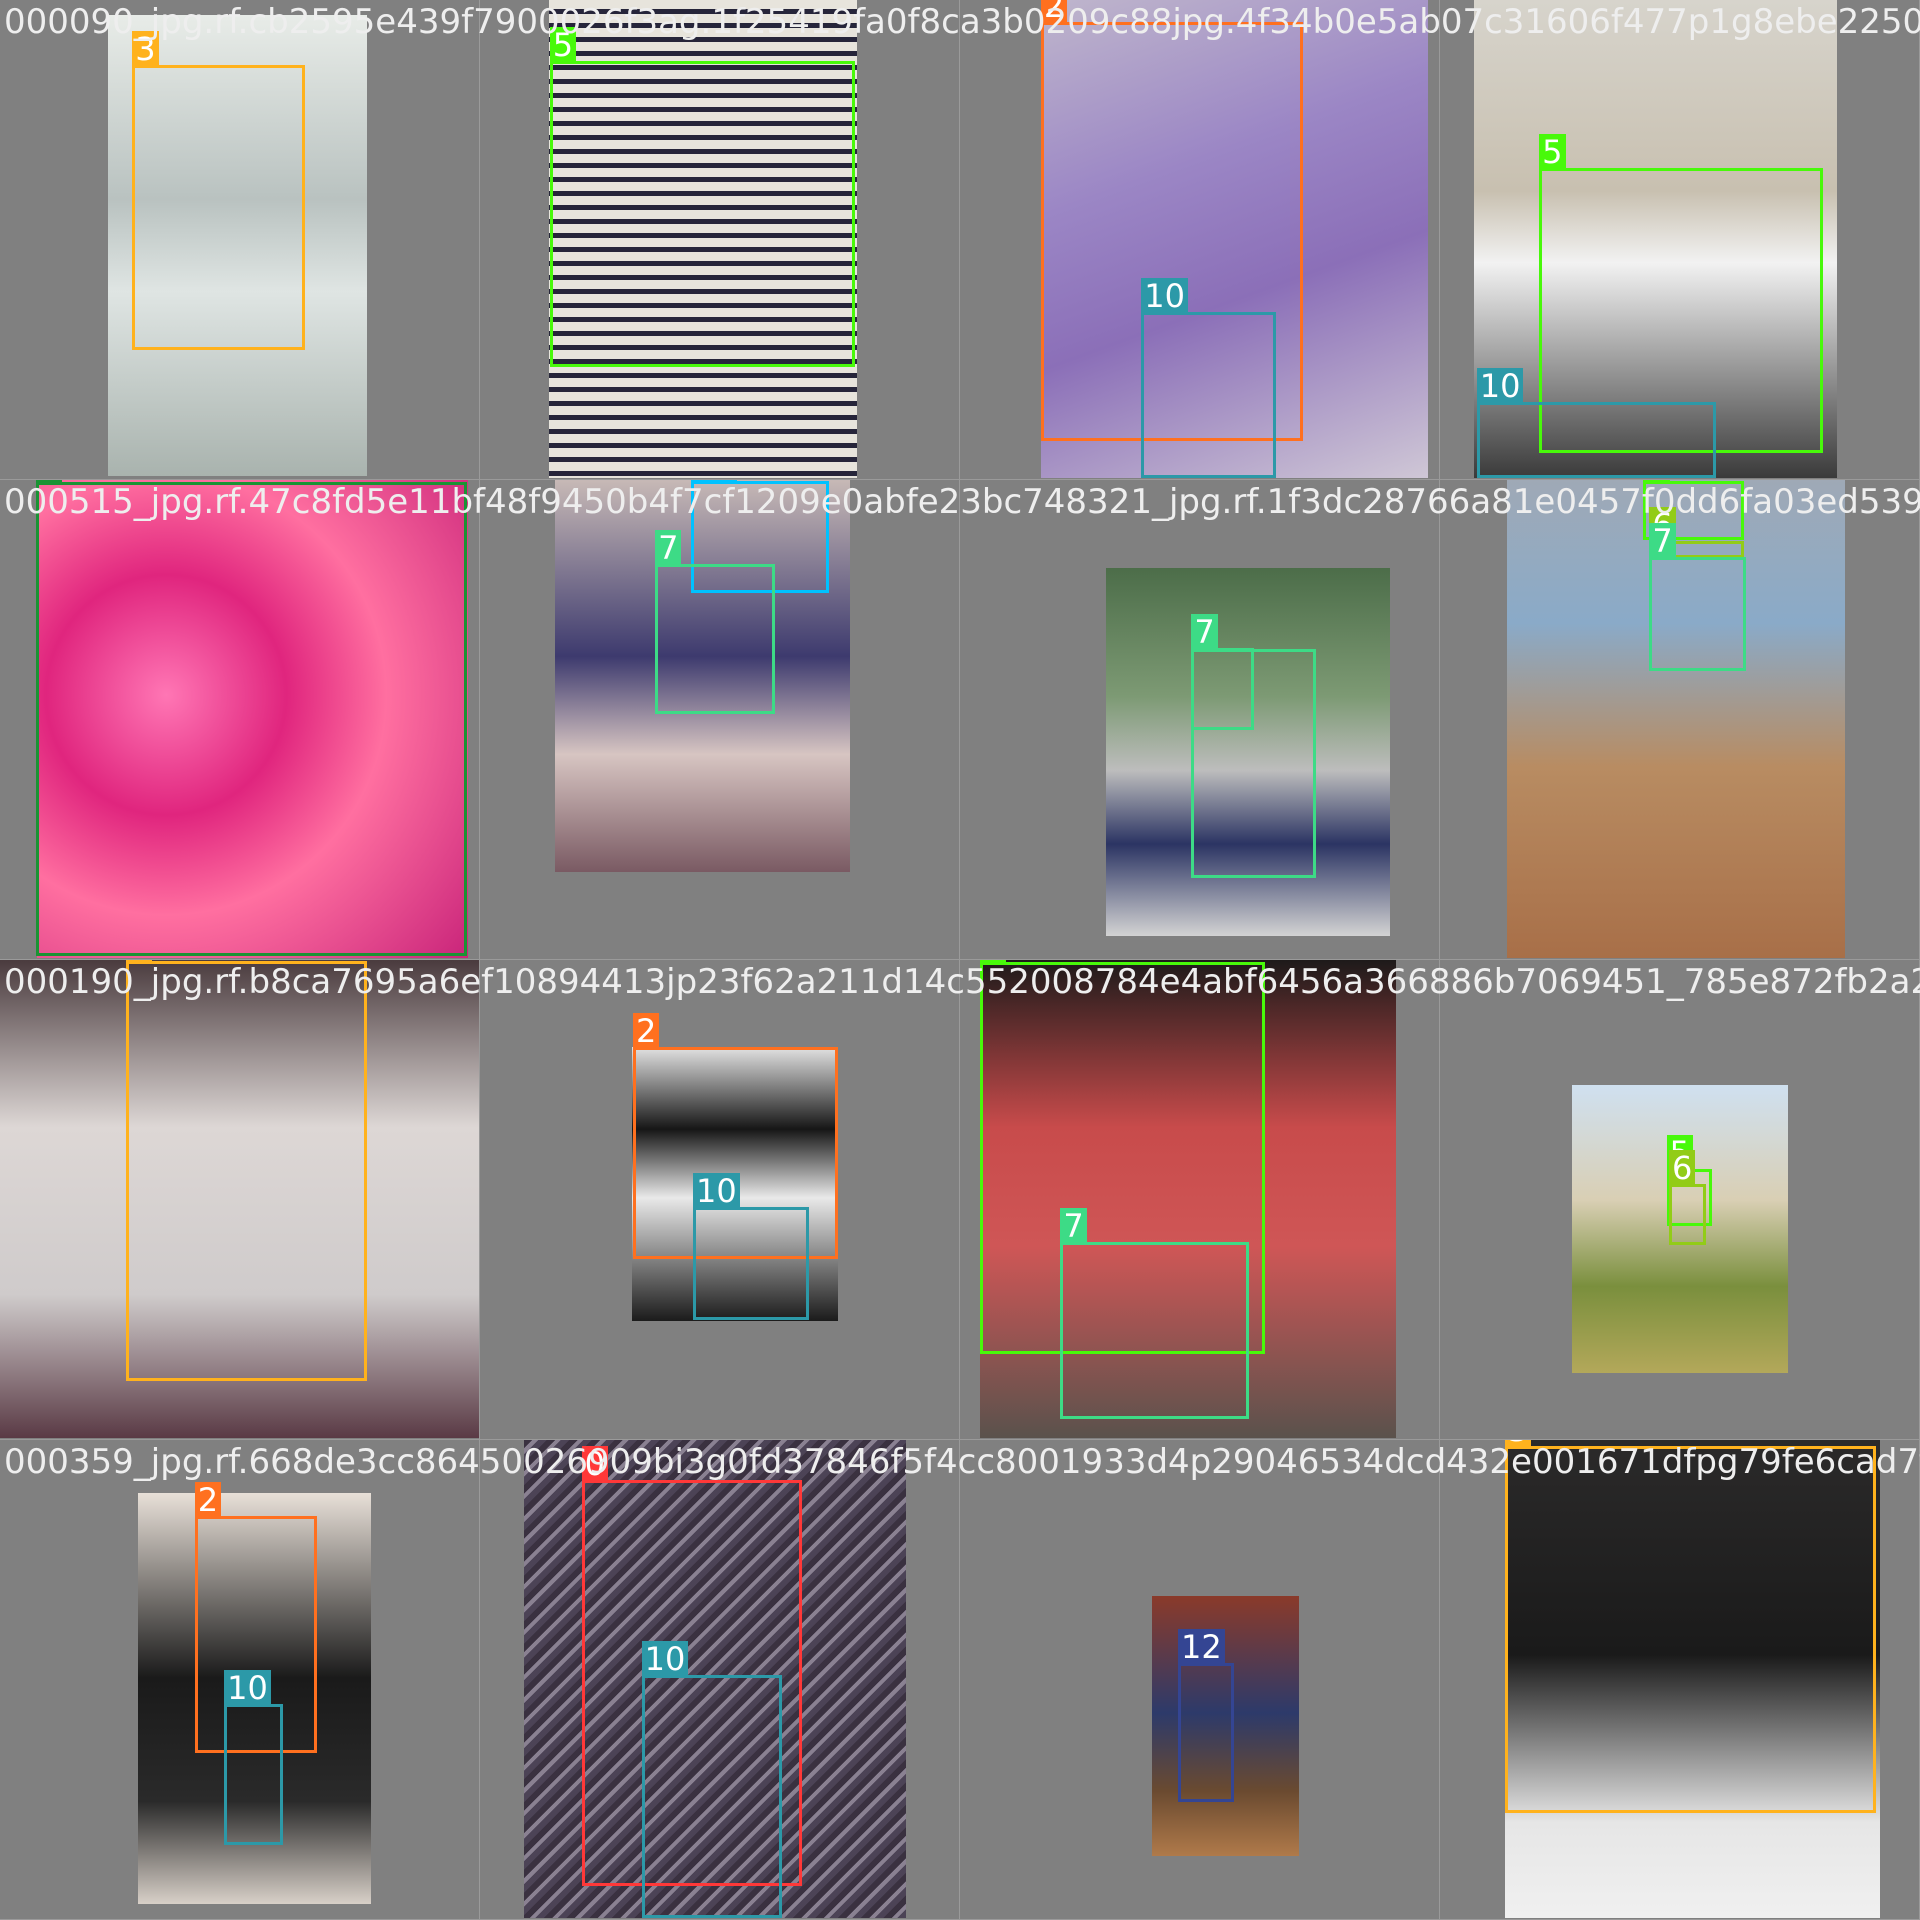 This screenshot has width=1920, height=1920. I want to click on mosaic-tile: 8, so click(240, 720).